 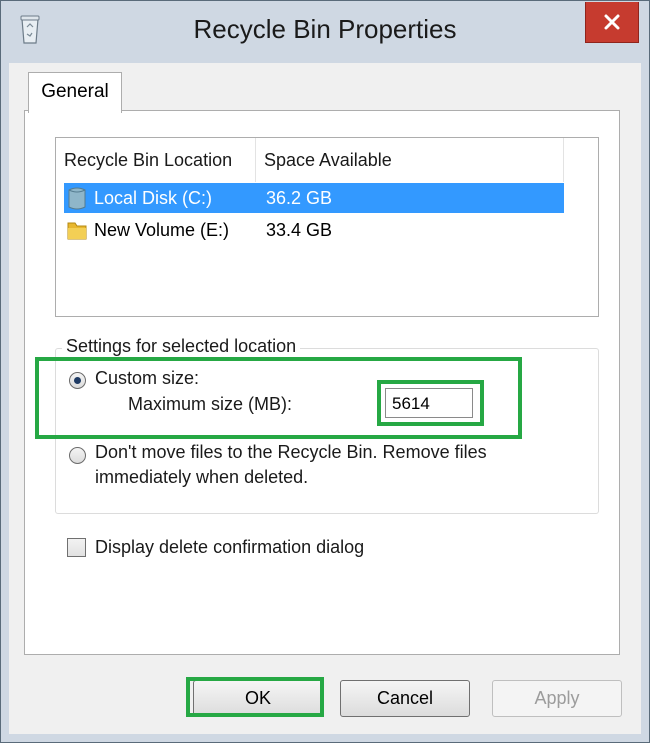 I want to click on dialog-title: Recycle Bin Properties, so click(x=325, y=29).